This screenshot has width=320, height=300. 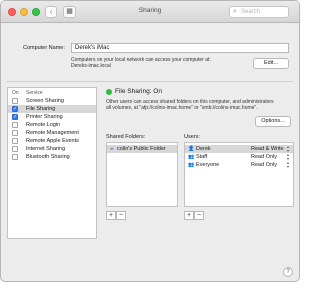 What do you see at coordinates (138, 91) in the screenshot?
I see `file-sharing-status: File Sharing: On` at bounding box center [138, 91].